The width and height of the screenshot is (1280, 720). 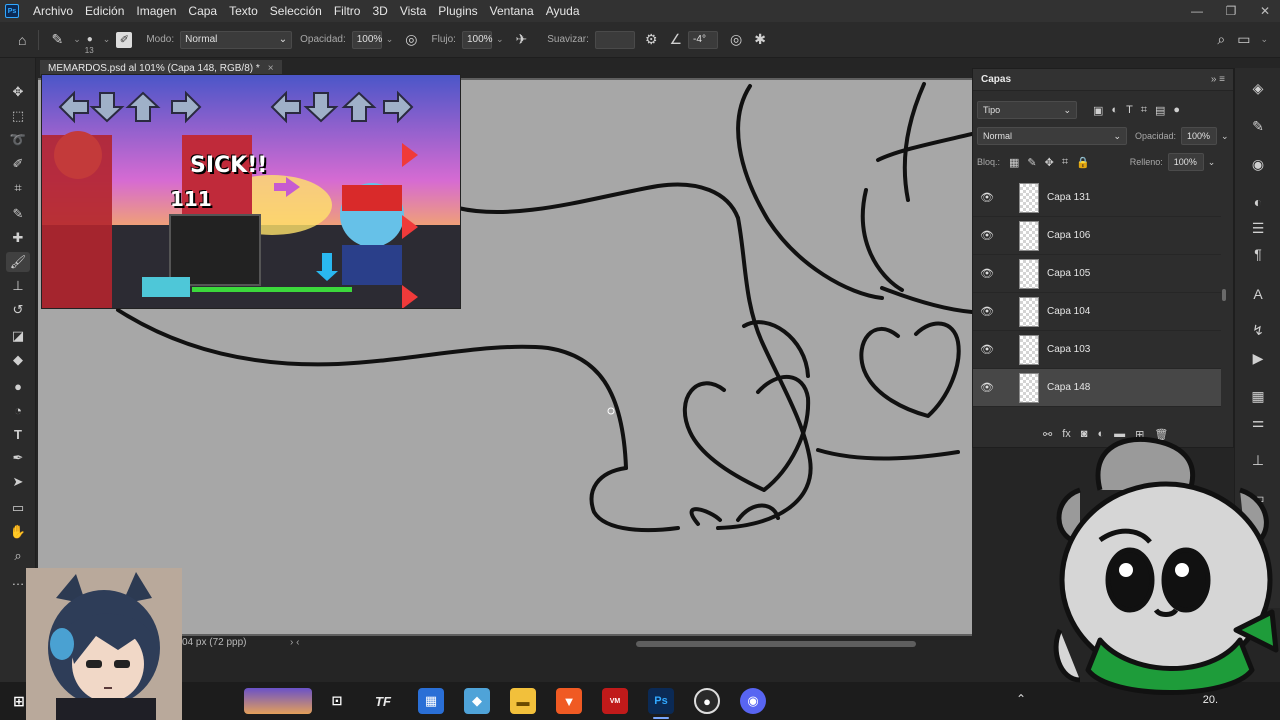 What do you see at coordinates (512, 11) in the screenshot?
I see `menu-ventana: Ventana` at bounding box center [512, 11].